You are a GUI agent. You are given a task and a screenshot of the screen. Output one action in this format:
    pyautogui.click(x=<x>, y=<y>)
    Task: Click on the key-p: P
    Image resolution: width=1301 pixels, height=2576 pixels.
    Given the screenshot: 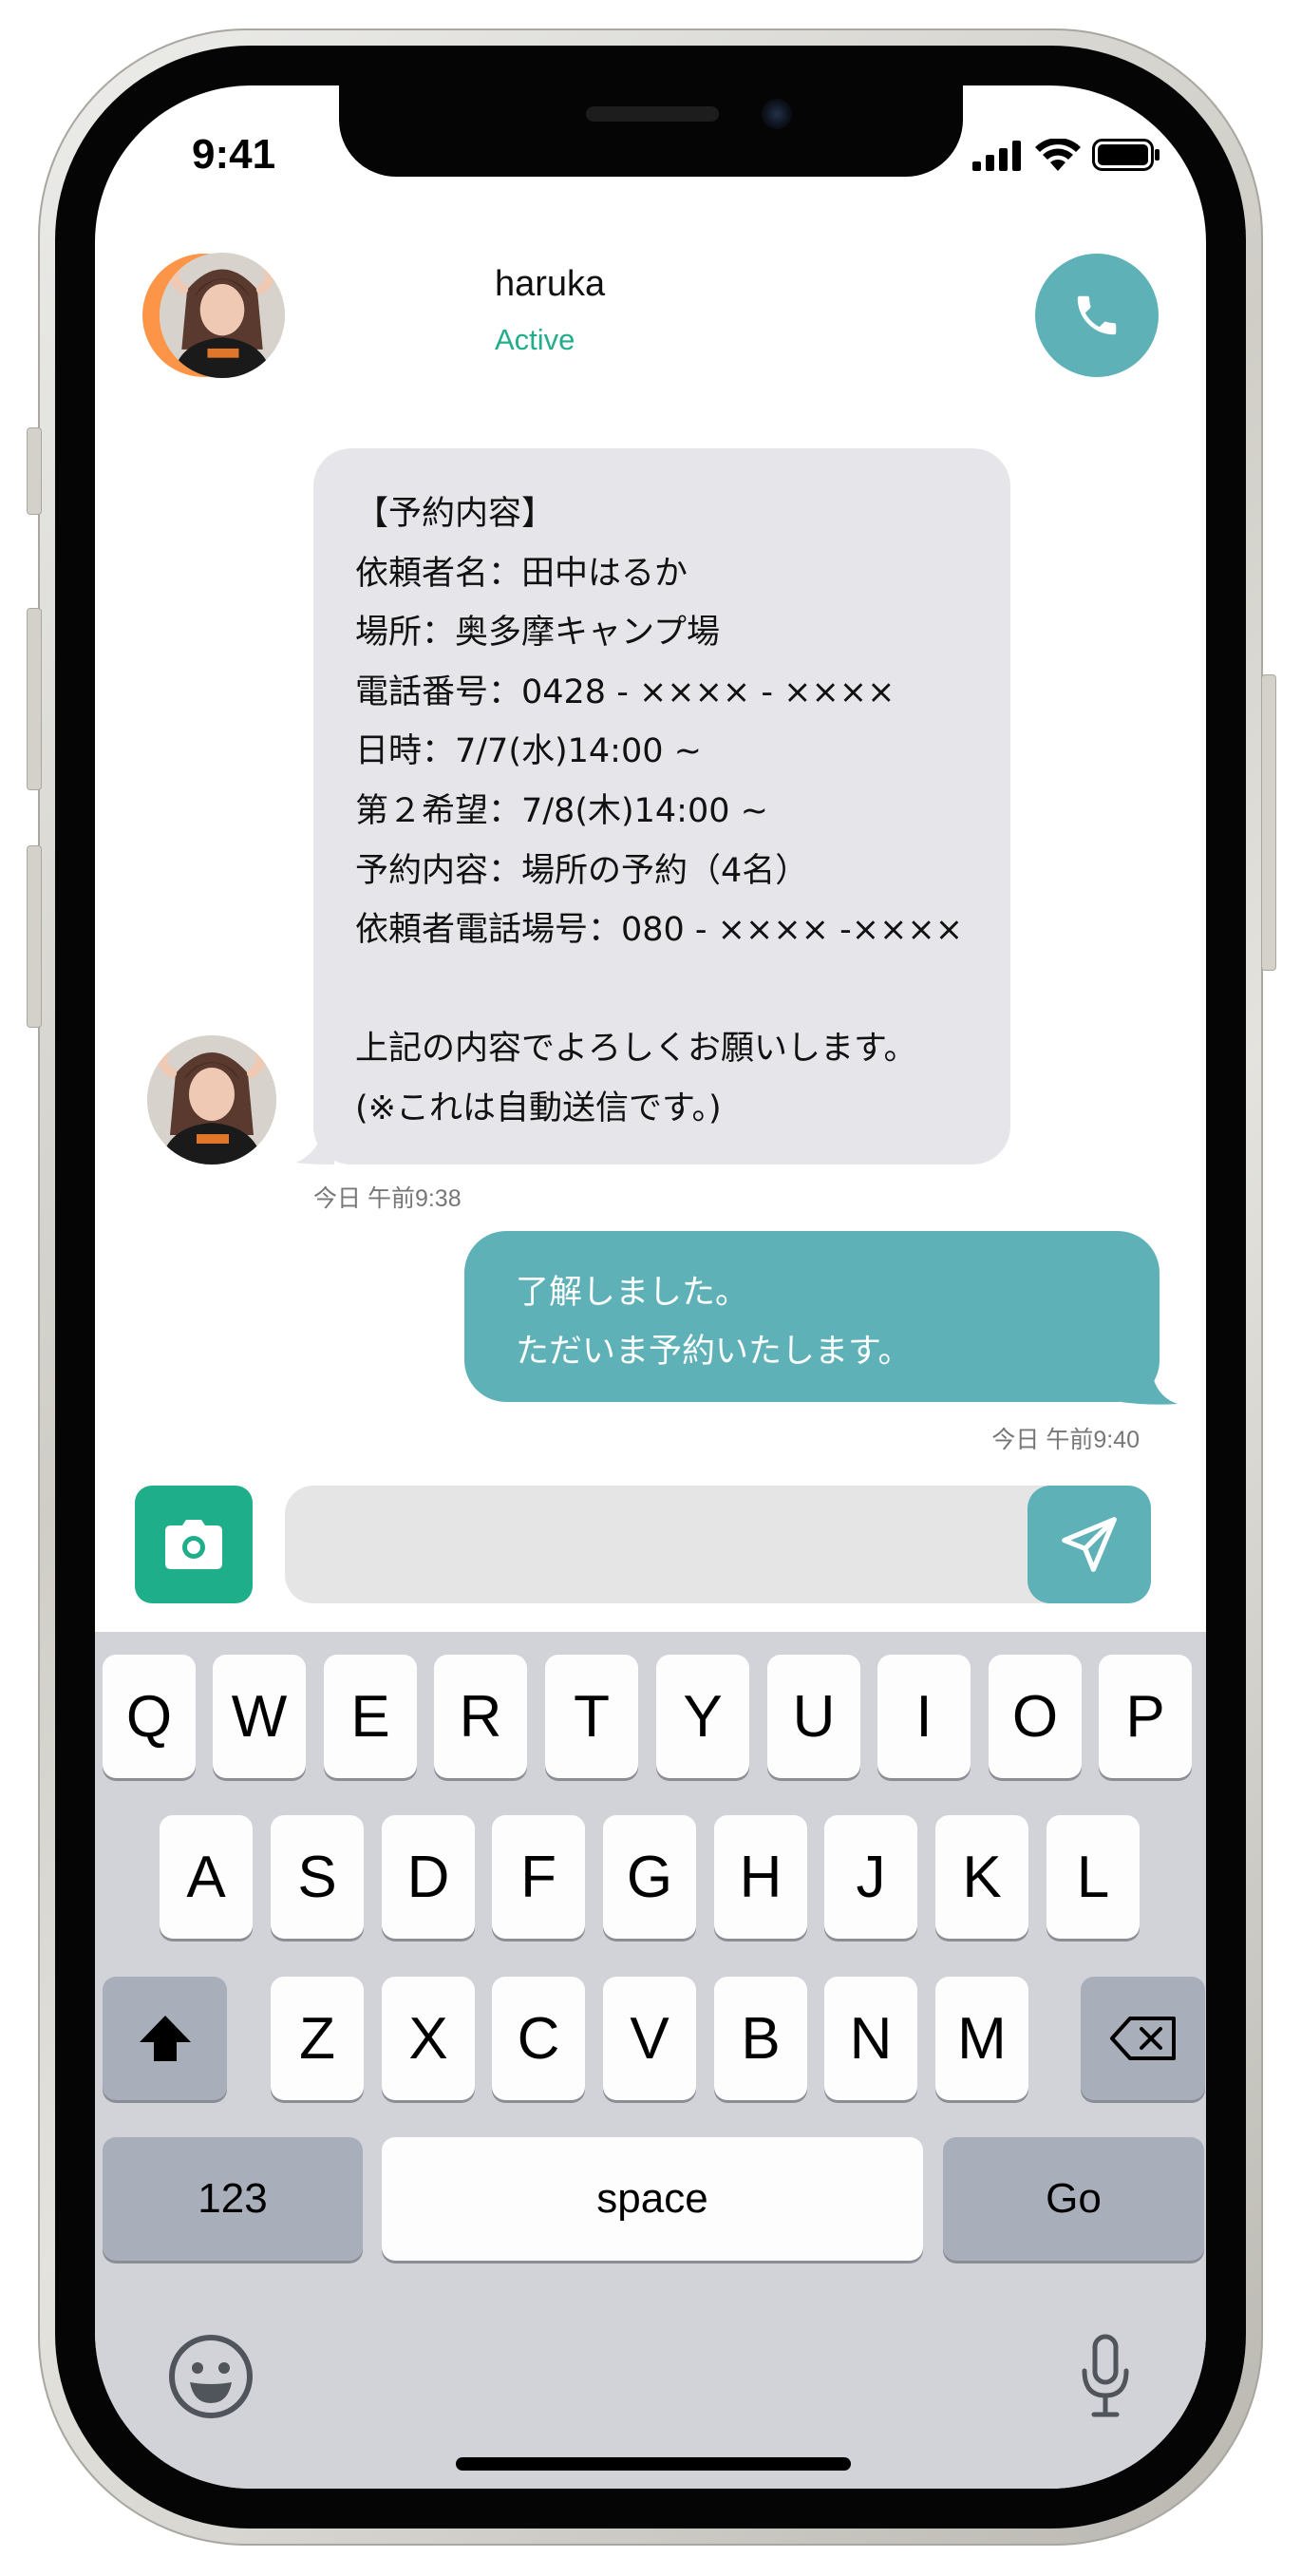 What is the action you would take?
    pyautogui.click(x=1145, y=1716)
    